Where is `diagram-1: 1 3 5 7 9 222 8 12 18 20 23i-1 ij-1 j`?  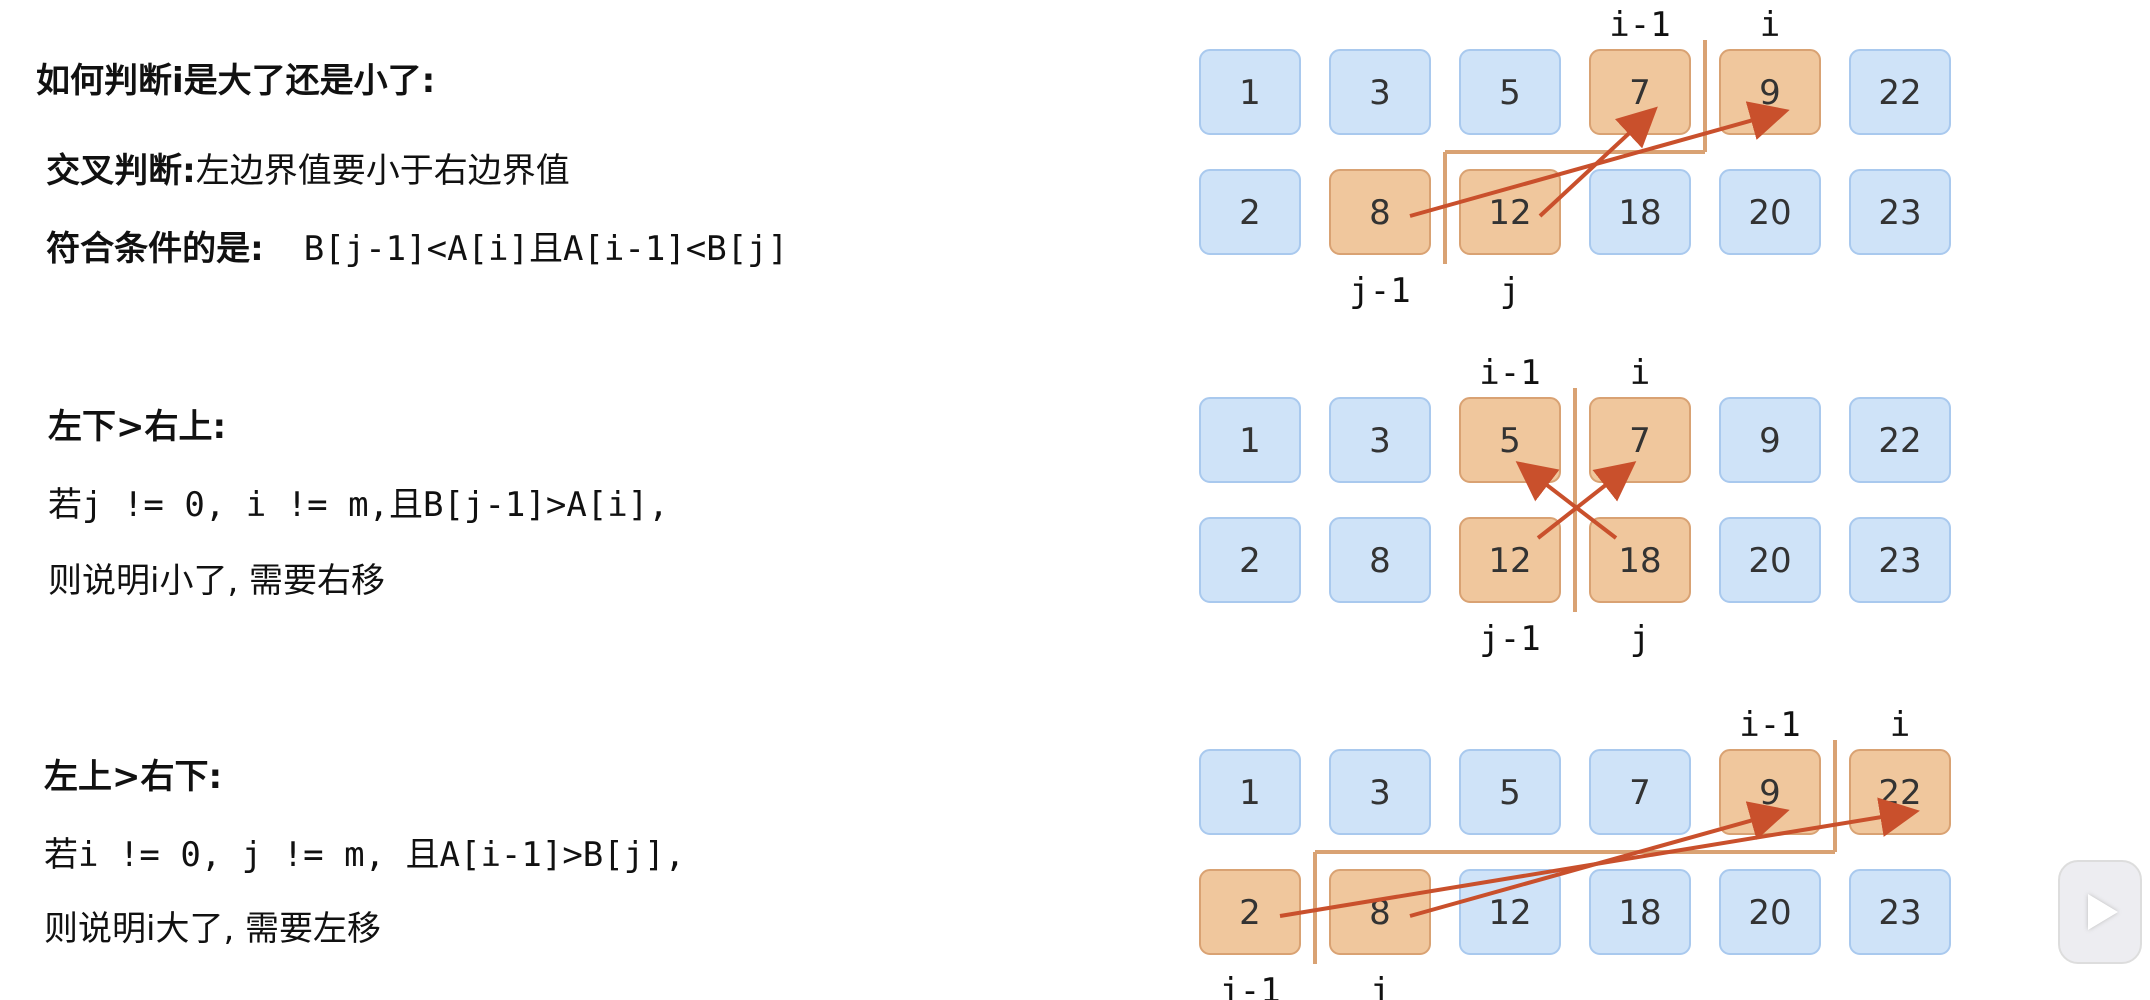
diagram-1: 1 3 5 7 9 222 8 12 18 20 23i-1 ij-1 j is located at coordinates (1575, 158).